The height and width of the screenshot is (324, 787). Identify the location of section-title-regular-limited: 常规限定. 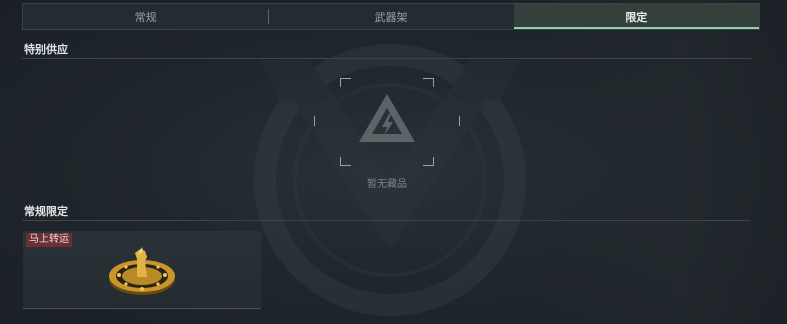
(46, 211).